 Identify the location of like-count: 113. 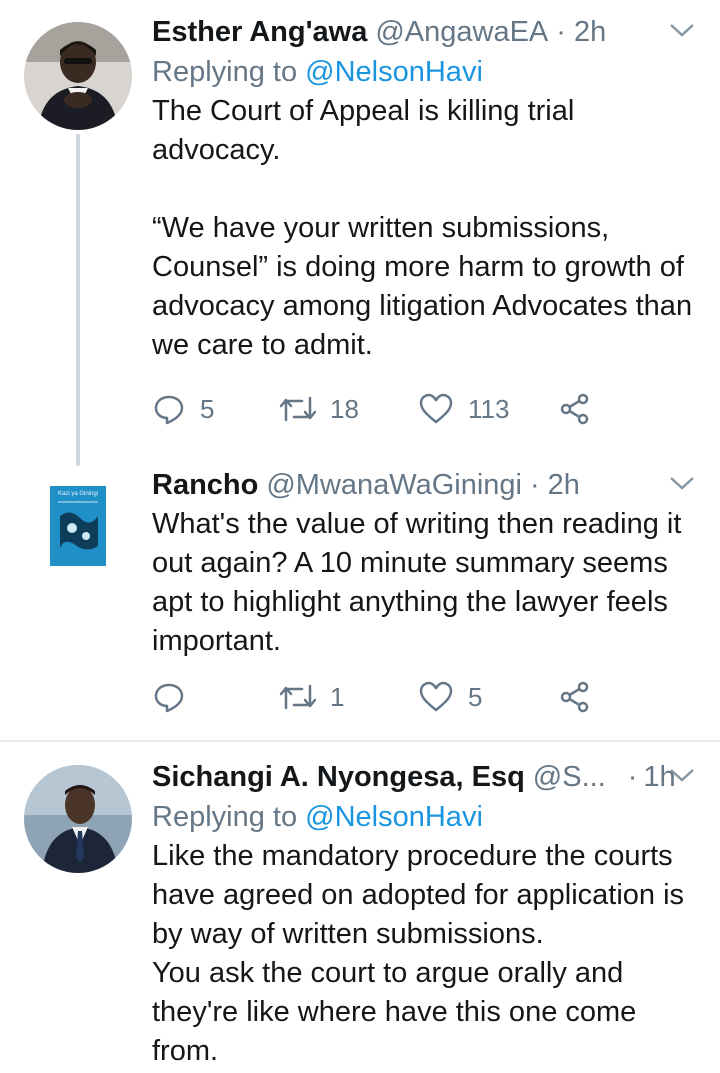
(489, 408).